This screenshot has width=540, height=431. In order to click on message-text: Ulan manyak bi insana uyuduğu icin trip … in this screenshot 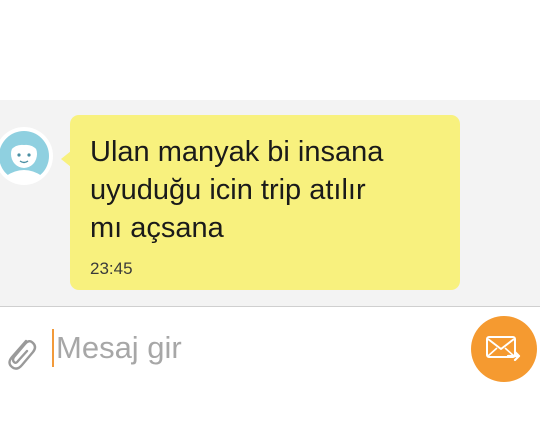, I will do `click(237, 190)`.